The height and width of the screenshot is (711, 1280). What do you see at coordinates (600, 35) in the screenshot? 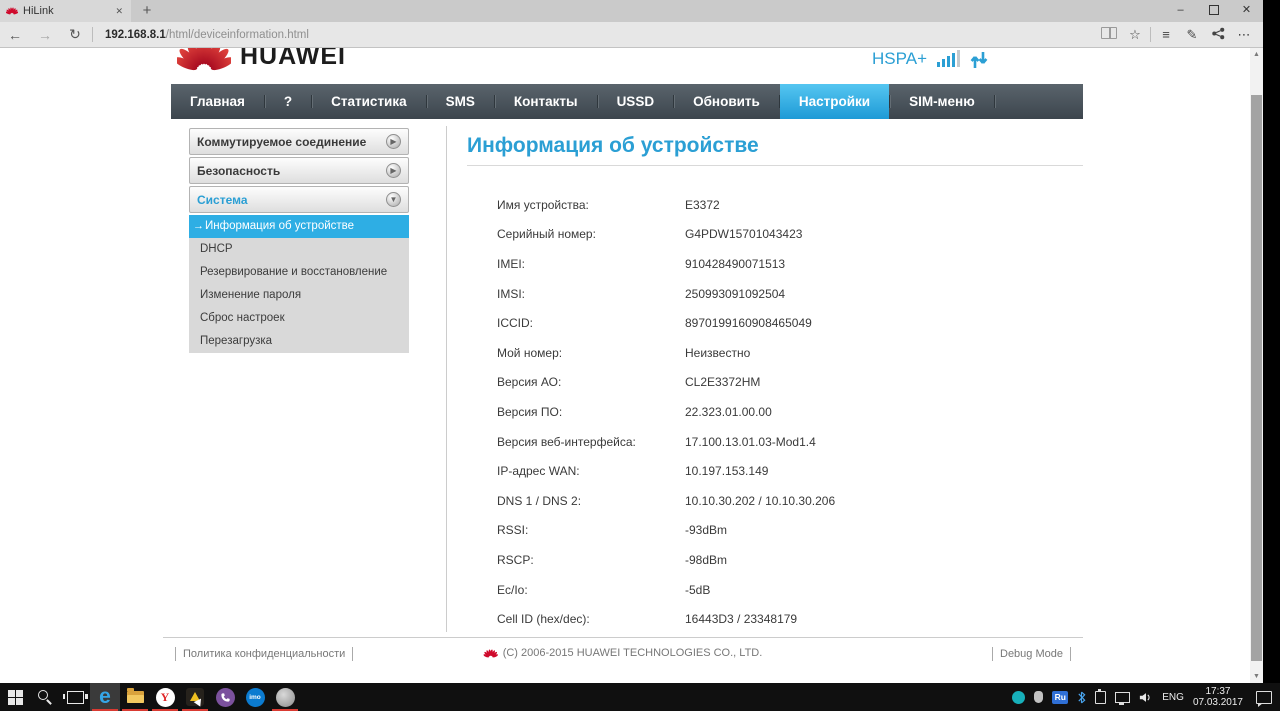
I see `url-field: 192.168.8.1/html/deviceinformation.html` at bounding box center [600, 35].